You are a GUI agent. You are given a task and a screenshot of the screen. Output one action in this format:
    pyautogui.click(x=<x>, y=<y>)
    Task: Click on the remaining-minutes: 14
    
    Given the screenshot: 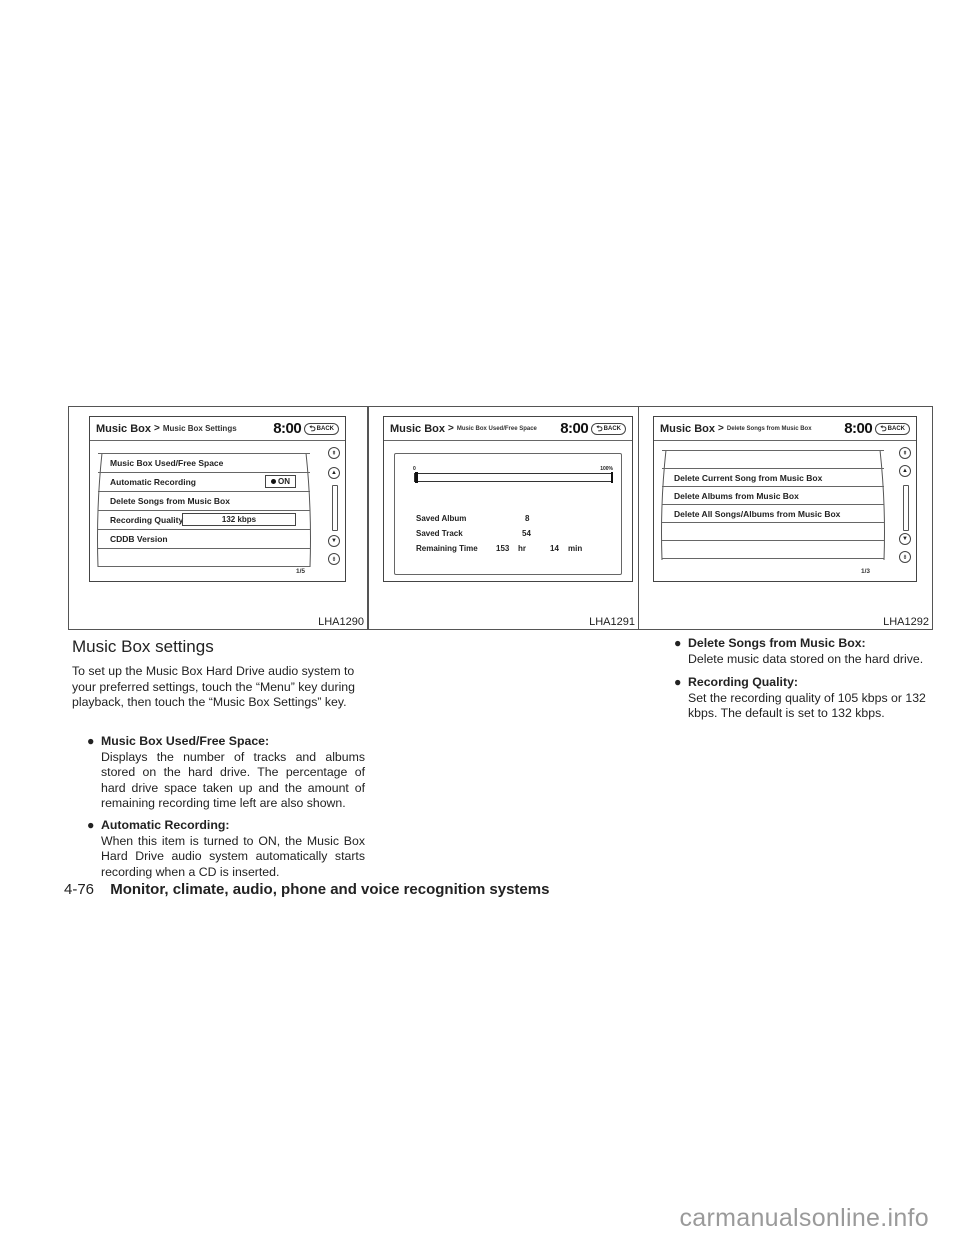 What is the action you would take?
    pyautogui.click(x=554, y=548)
    